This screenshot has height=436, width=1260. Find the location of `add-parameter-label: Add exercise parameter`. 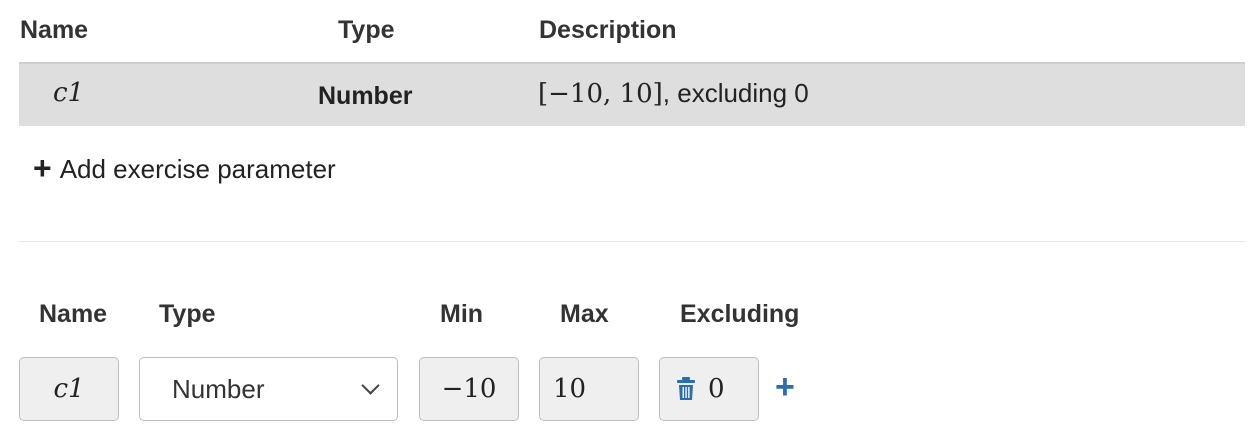

add-parameter-label: Add exercise parameter is located at coordinates (197, 169).